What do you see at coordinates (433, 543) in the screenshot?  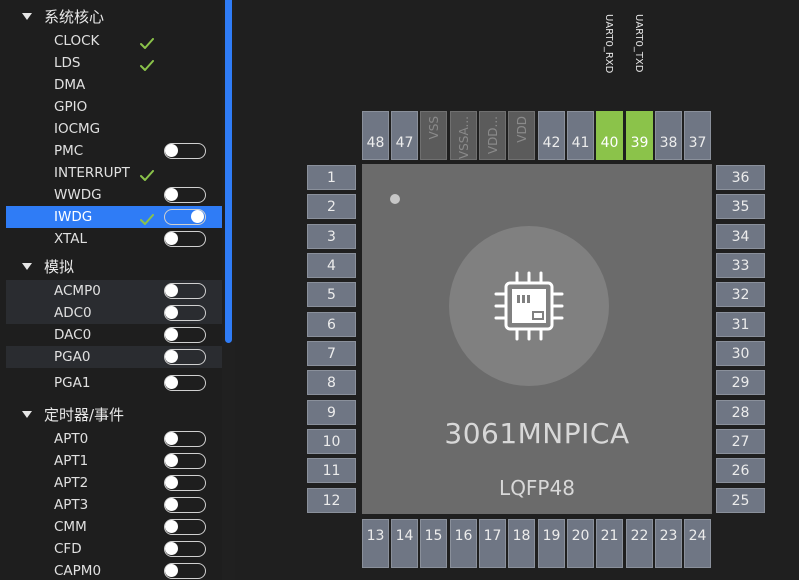 I see `pin-15: 15` at bounding box center [433, 543].